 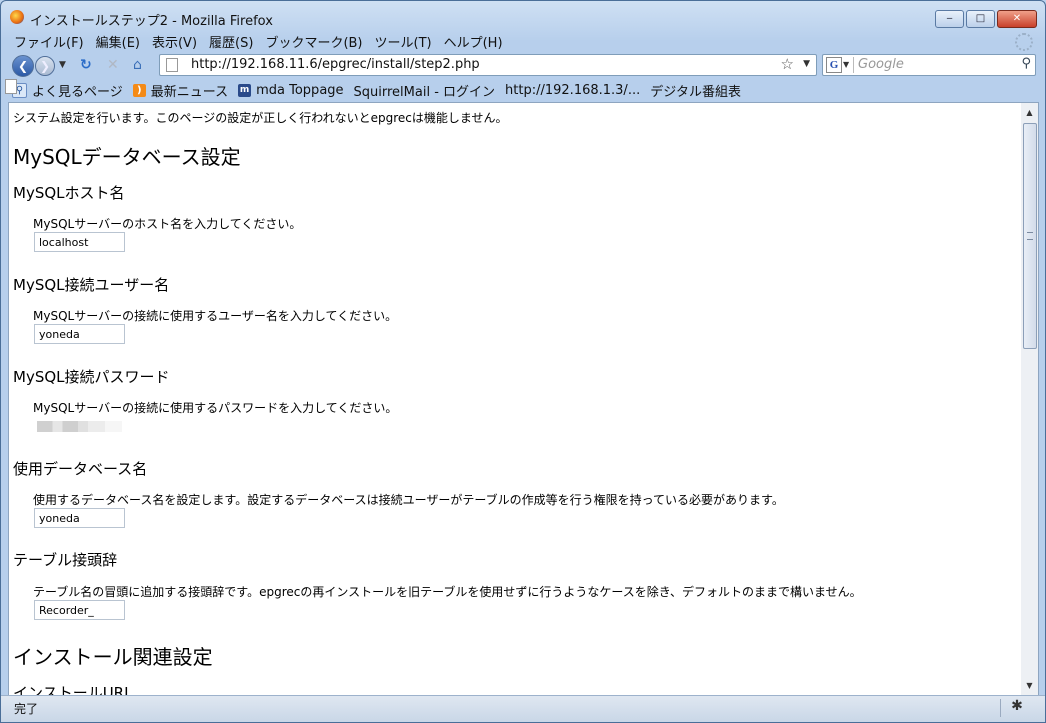 What do you see at coordinates (473, 41) in the screenshot?
I see `menu-help: ヘルプ(H)` at bounding box center [473, 41].